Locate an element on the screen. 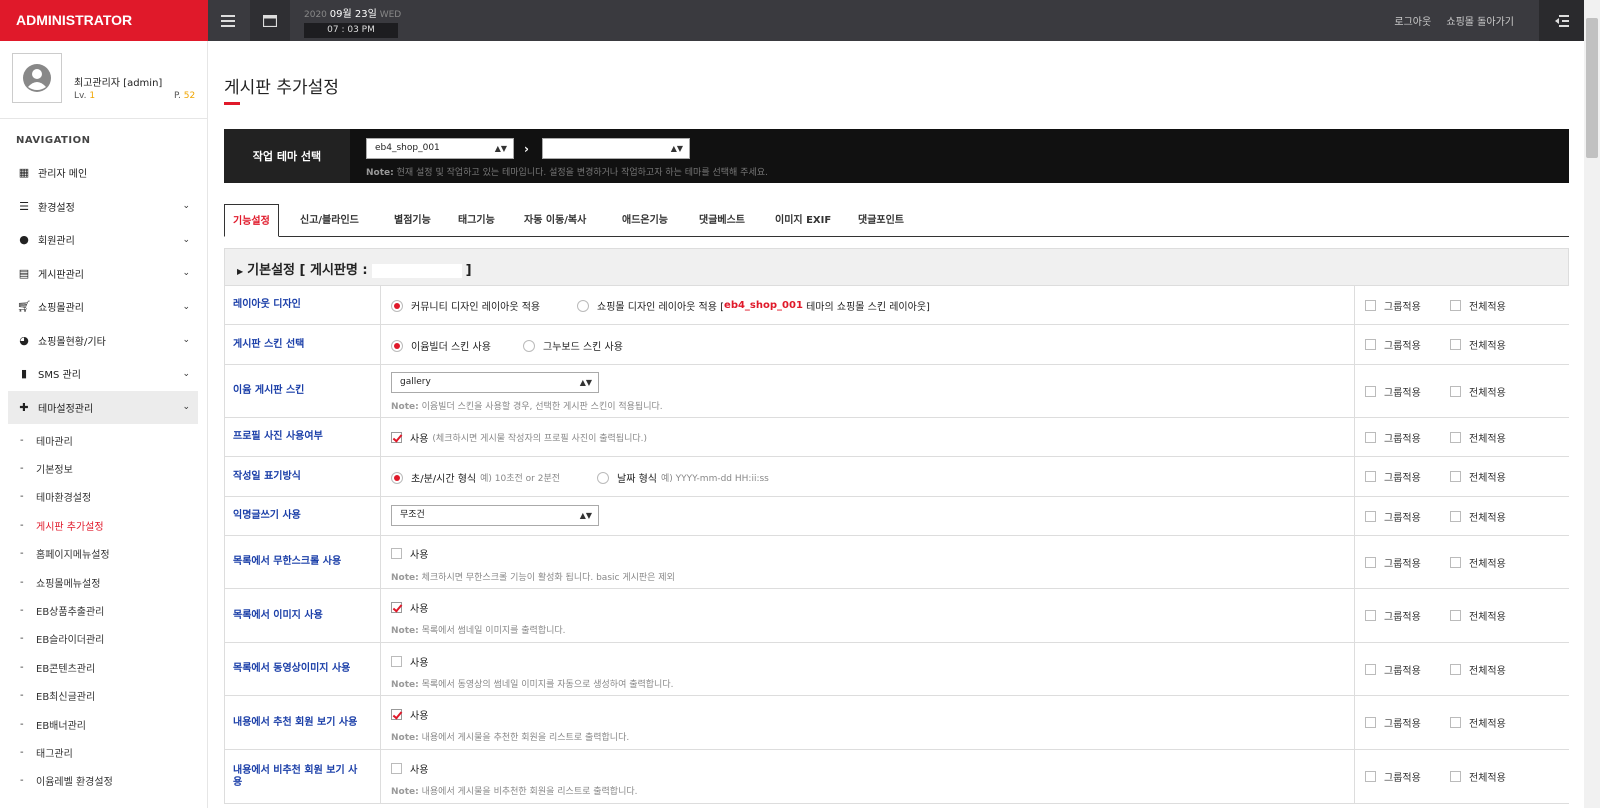  sub-nav-item: 테마관리 is located at coordinates (66, 440).